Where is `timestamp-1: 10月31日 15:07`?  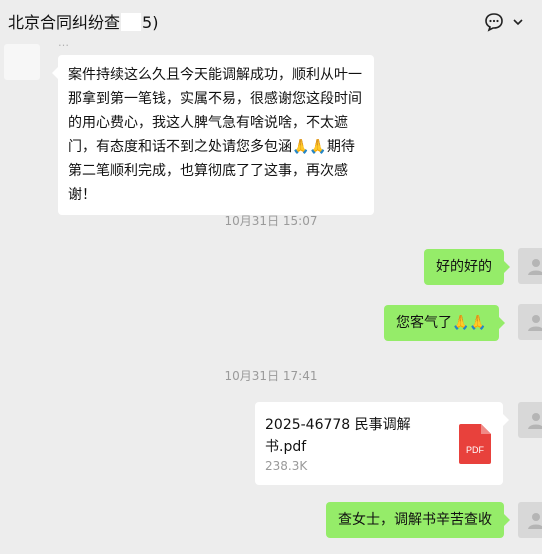 timestamp-1: 10月31日 15:07 is located at coordinates (271, 221).